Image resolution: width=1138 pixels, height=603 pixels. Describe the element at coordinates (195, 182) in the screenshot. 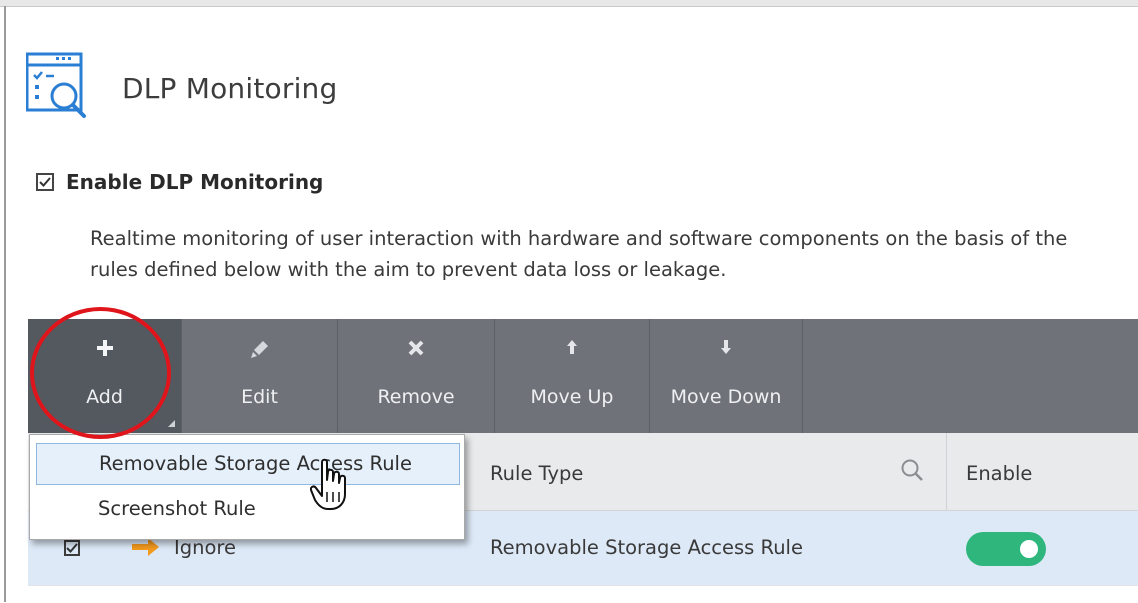

I see `enable-dlp-label: Enable DLP Monitoring` at that location.